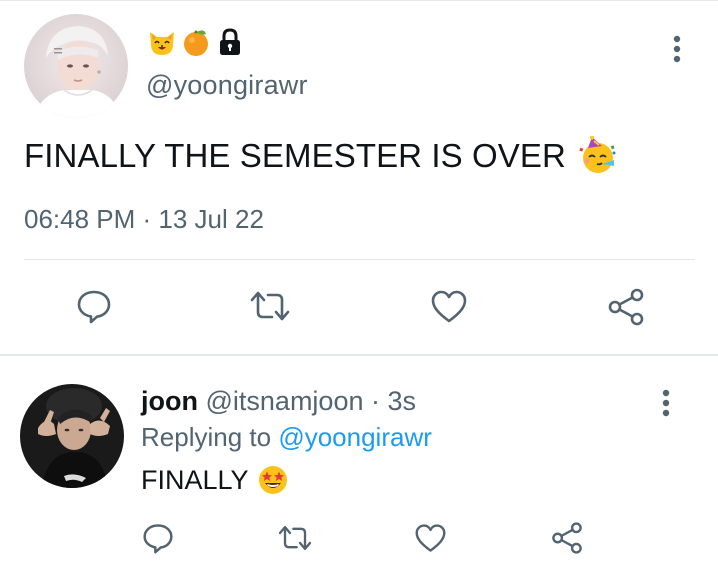  I want to click on reply-text: FINALLY, so click(215, 480).